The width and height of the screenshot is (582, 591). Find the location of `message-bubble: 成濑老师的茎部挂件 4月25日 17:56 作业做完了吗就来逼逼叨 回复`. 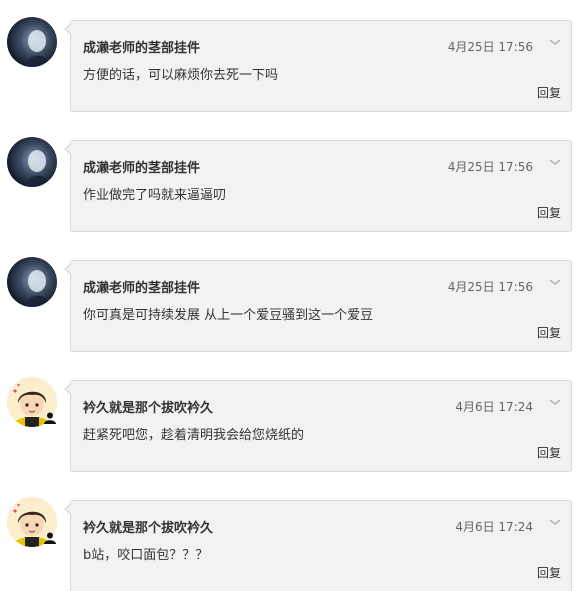

message-bubble: 成濑老师的茎部挂件 4月25日 17:56 作业做完了吗就来逼逼叨 回复 is located at coordinates (318, 186).